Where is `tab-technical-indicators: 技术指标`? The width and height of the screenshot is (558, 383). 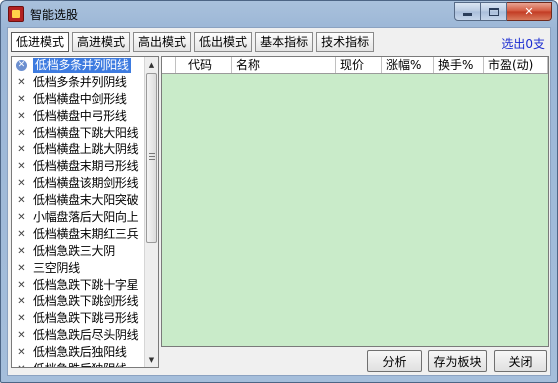 tab-technical-indicators: 技术指标 is located at coordinates (345, 42).